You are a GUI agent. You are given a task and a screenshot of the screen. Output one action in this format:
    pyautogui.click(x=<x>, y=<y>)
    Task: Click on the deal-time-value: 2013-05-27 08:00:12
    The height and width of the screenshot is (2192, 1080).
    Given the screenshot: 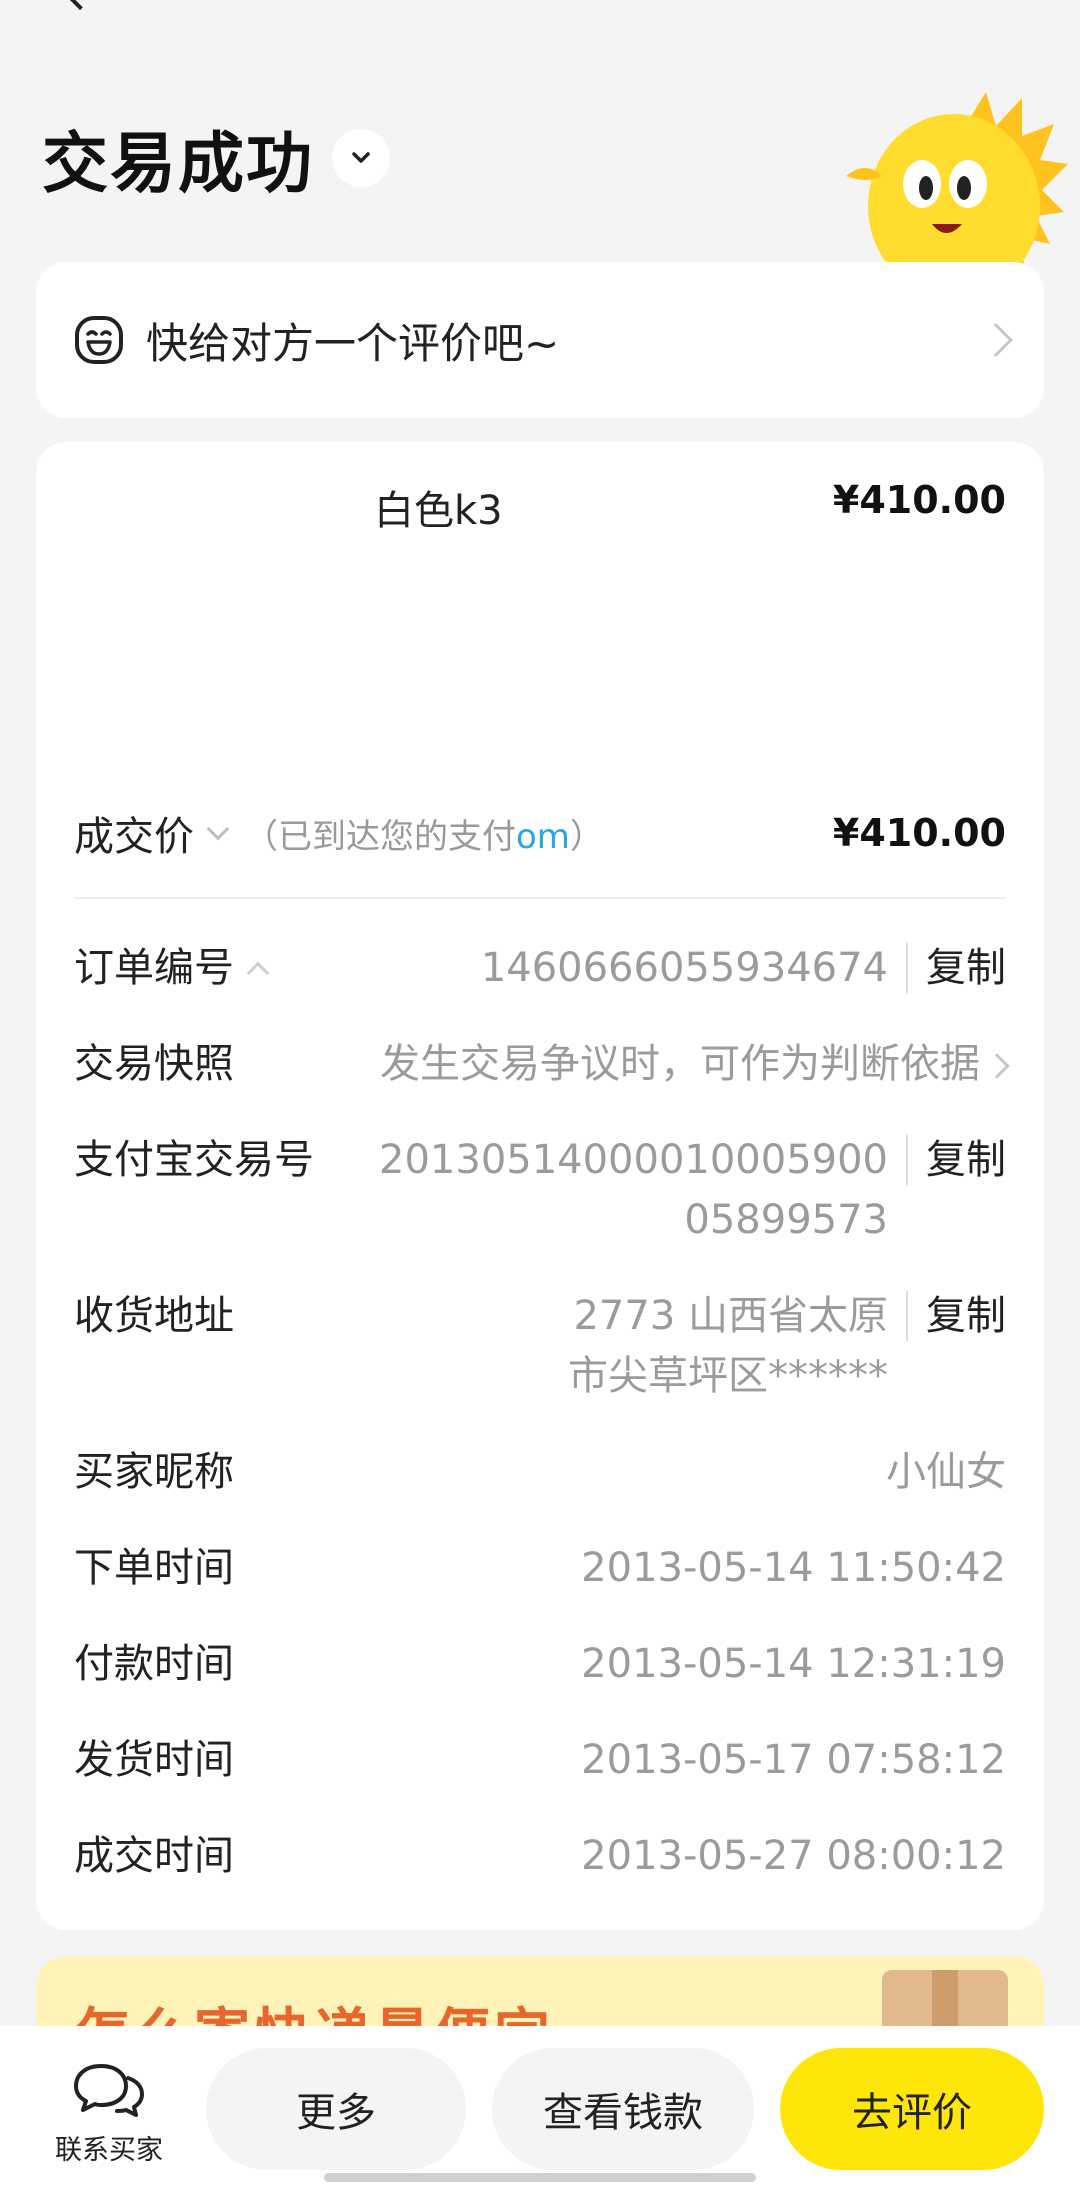 What is the action you would take?
    pyautogui.click(x=793, y=1856)
    